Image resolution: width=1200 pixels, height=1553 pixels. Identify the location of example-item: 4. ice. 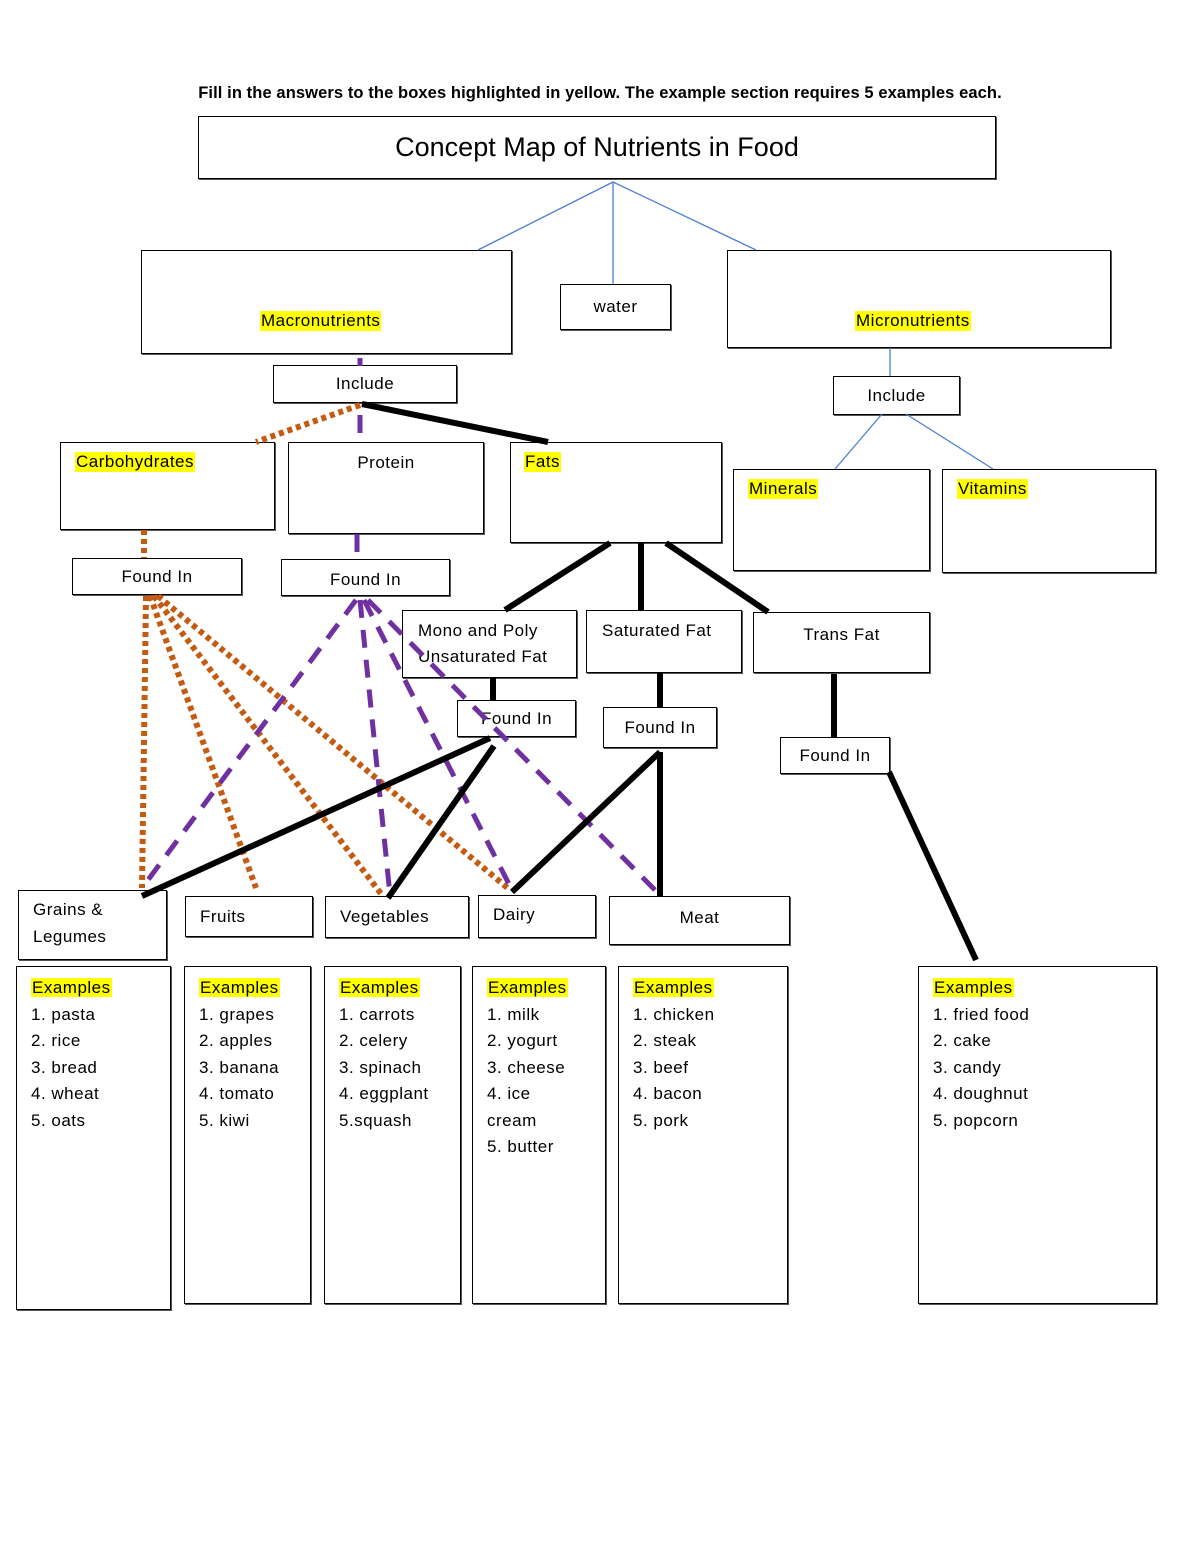
(509, 1093).